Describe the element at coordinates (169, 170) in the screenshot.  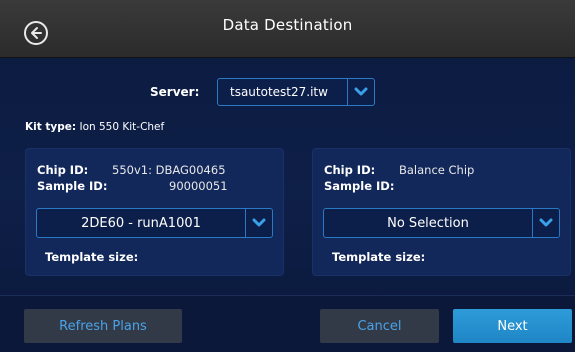
I see `chip-id-value: 550v1: DBAG00465` at that location.